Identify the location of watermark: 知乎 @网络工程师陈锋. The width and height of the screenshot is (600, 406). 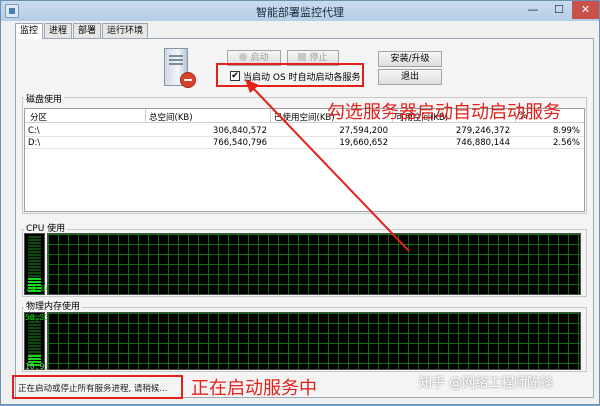
(486, 383).